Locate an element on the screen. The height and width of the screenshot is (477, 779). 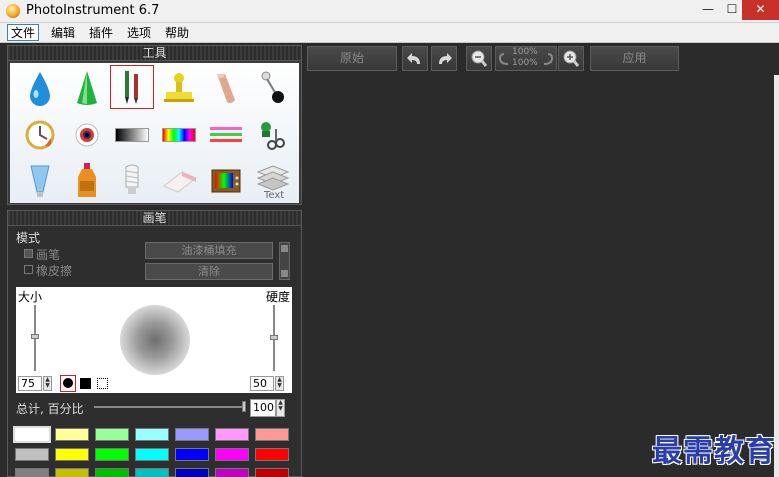
hardness-spinner: ▲ ▼ is located at coordinates (279, 383).